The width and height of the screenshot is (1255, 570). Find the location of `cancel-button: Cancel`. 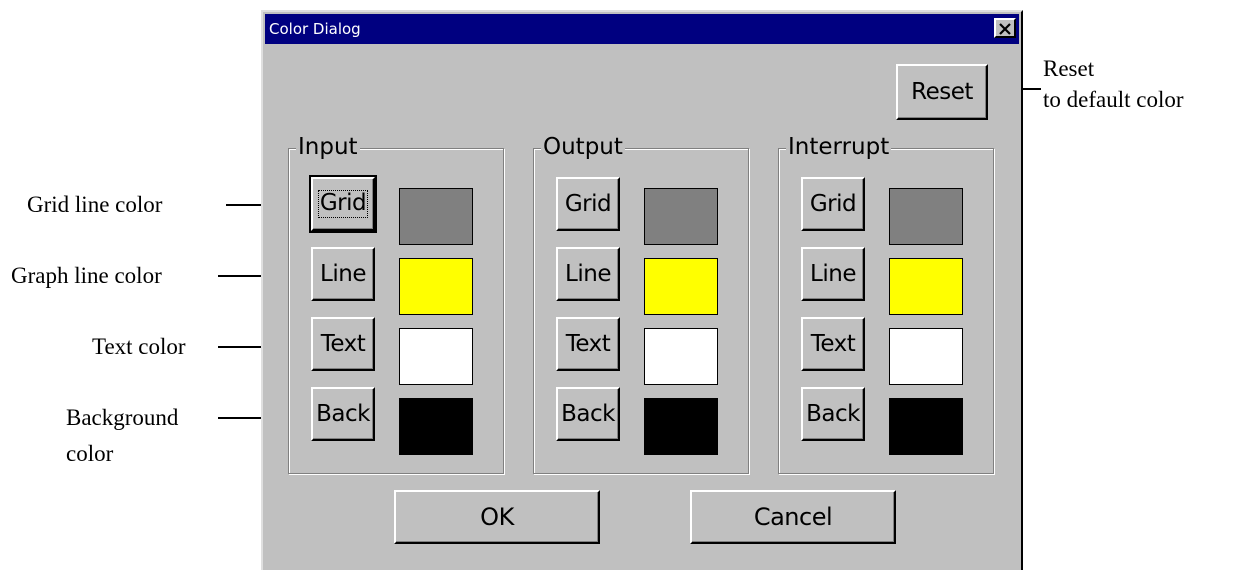

cancel-button: Cancel is located at coordinates (793, 517).